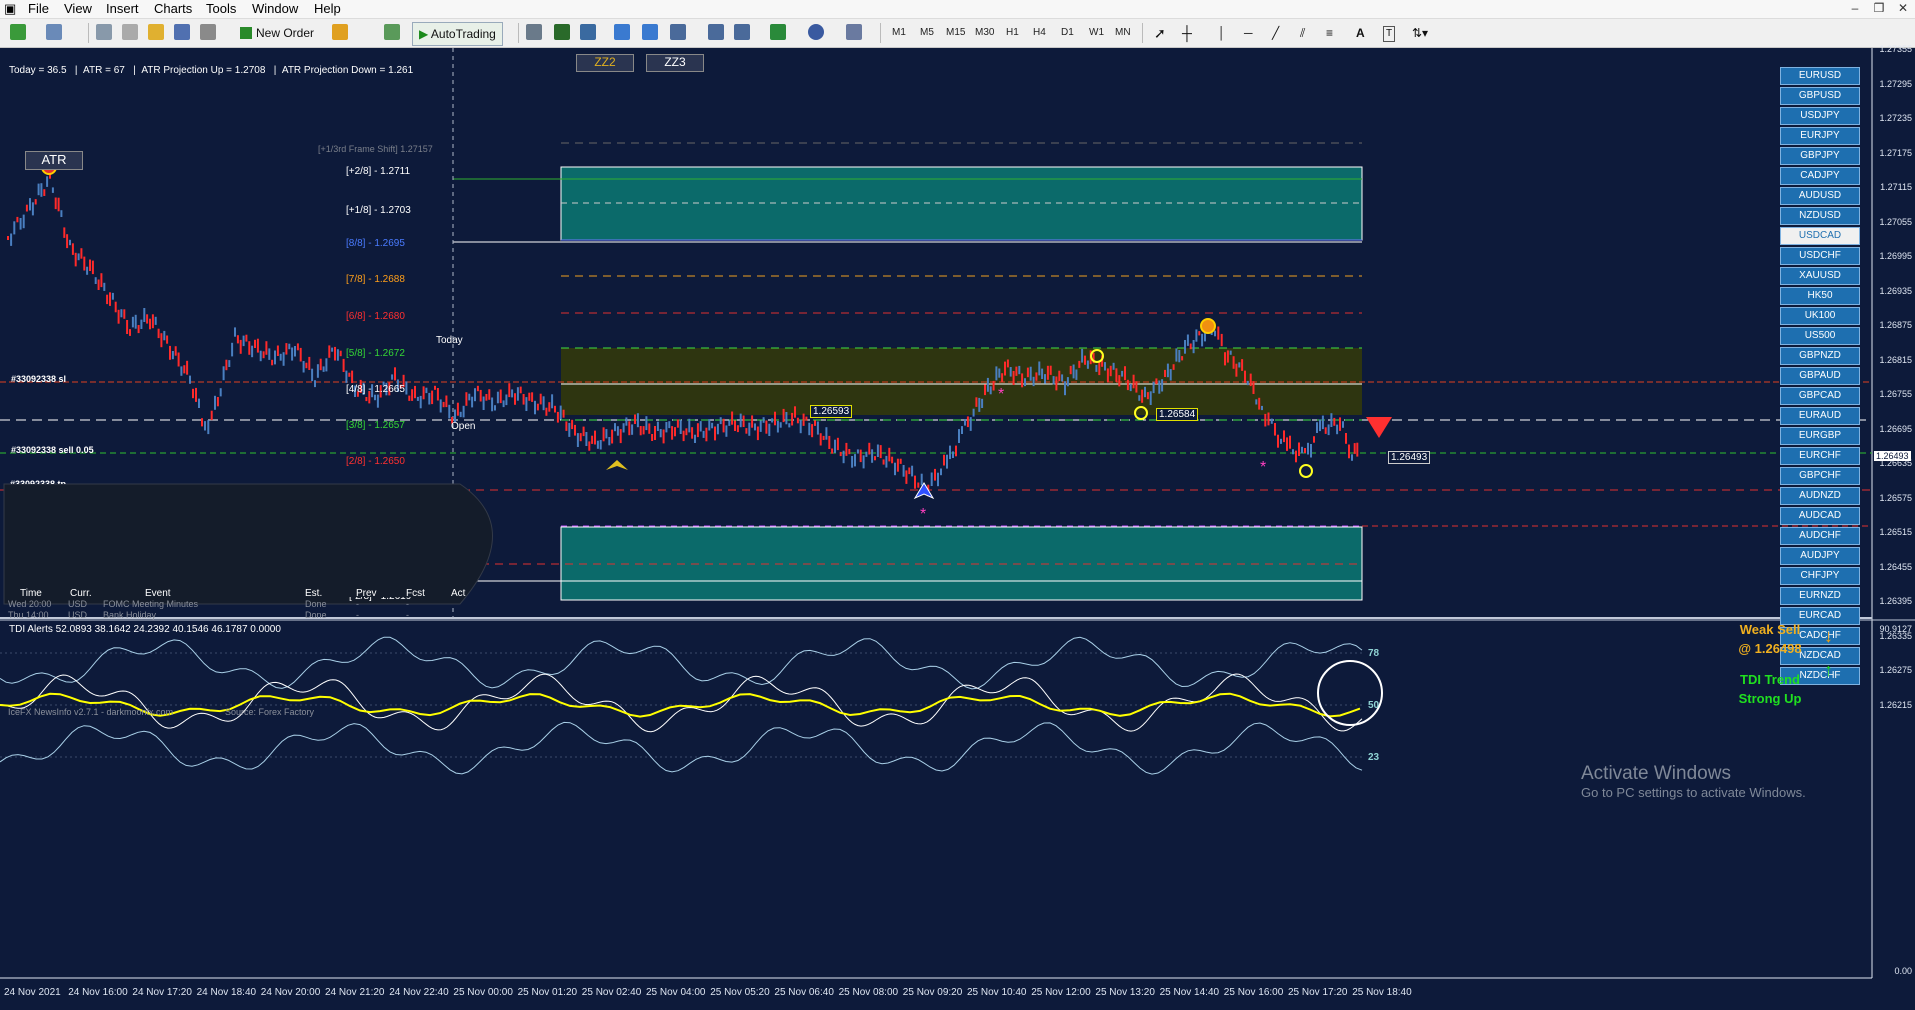 The image size is (1915, 1010). Describe the element at coordinates (1820, 236) in the screenshot. I see `symbol-button-usdcad: USDCAD` at that location.